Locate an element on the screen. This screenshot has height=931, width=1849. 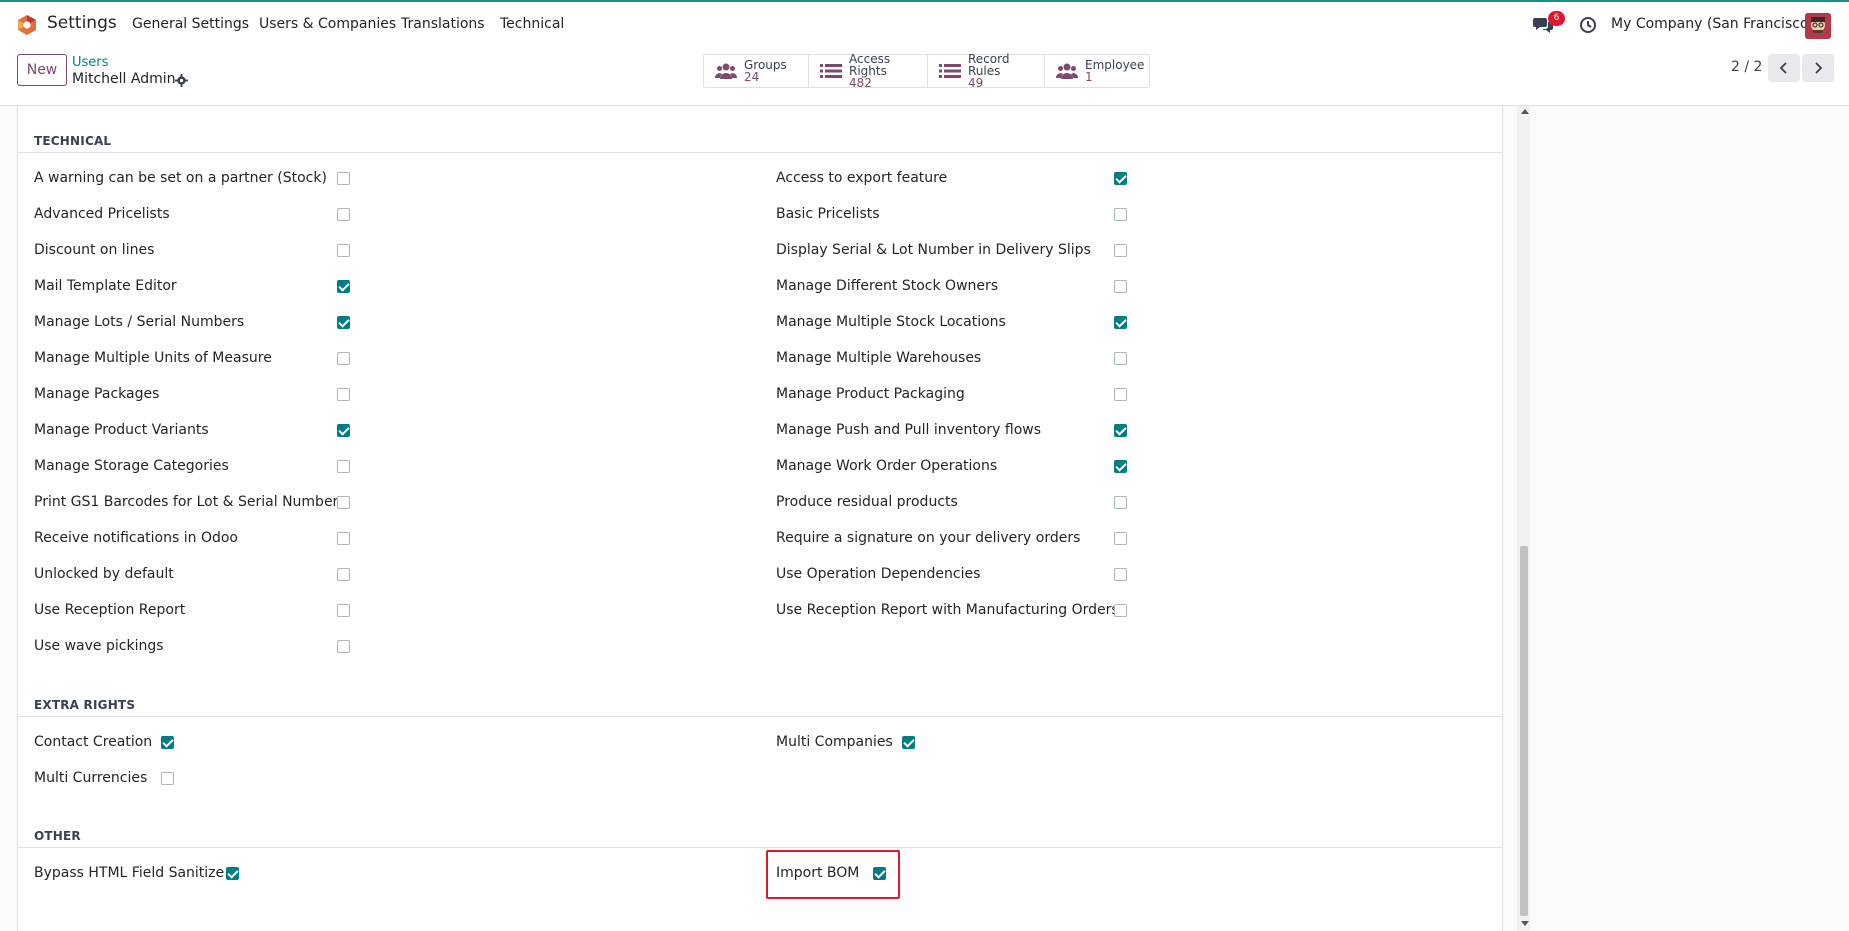
odoo-logo-icon is located at coordinates (27, 25).